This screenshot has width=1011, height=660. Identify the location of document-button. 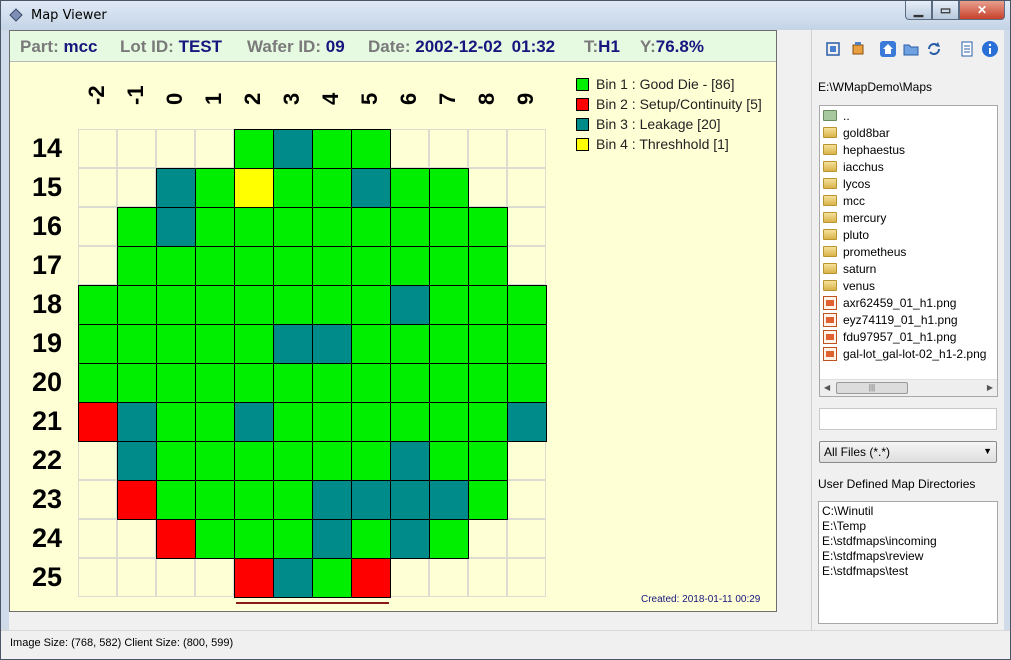
(967, 50).